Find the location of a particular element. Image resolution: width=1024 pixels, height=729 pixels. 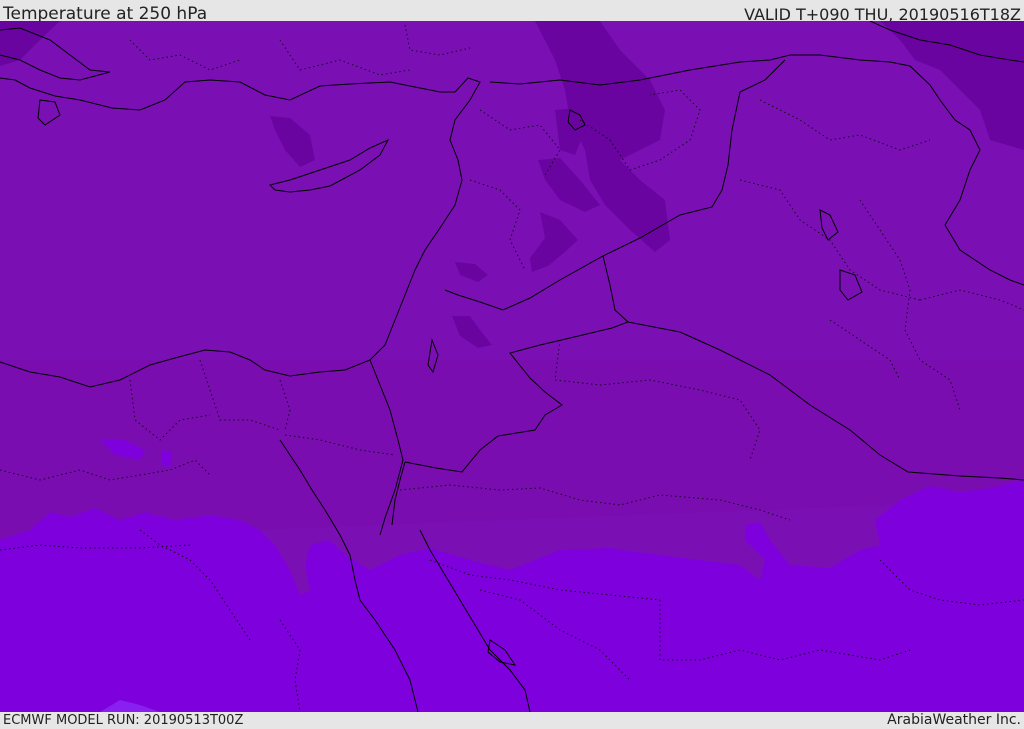

brand-label: ArabiaWeather Inc. is located at coordinates (954, 720).